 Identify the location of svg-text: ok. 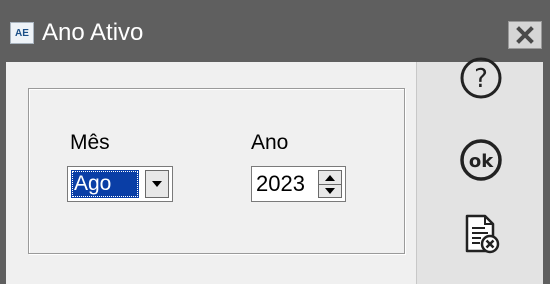
(481, 161).